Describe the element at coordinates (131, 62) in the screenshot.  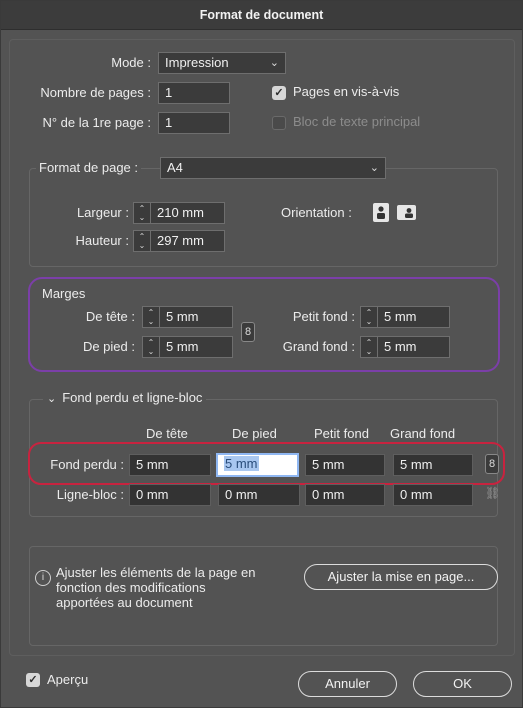
I see `mode-label: Mode :` at that location.